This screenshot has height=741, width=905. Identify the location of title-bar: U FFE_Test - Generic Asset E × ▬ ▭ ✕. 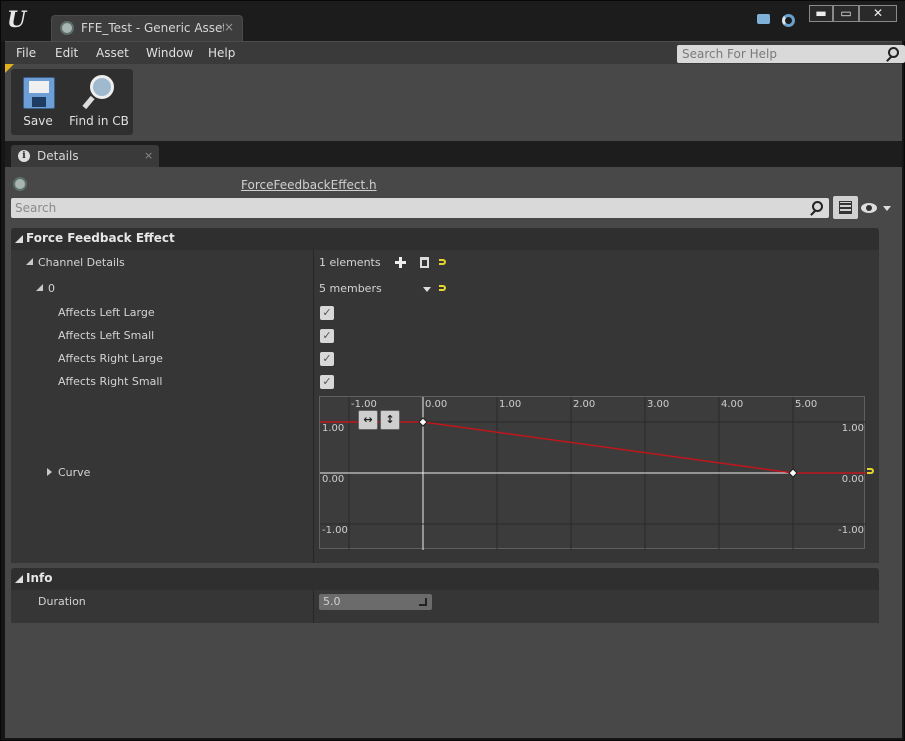
(453, 21).